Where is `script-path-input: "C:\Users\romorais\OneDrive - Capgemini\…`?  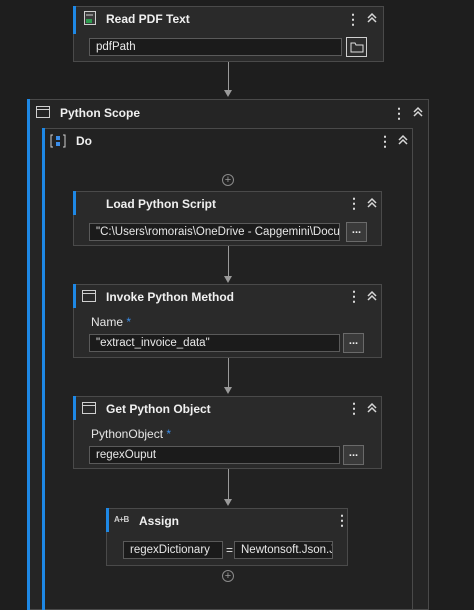 script-path-input: "C:\Users\romorais\OneDrive - Capgemini\… is located at coordinates (214, 232).